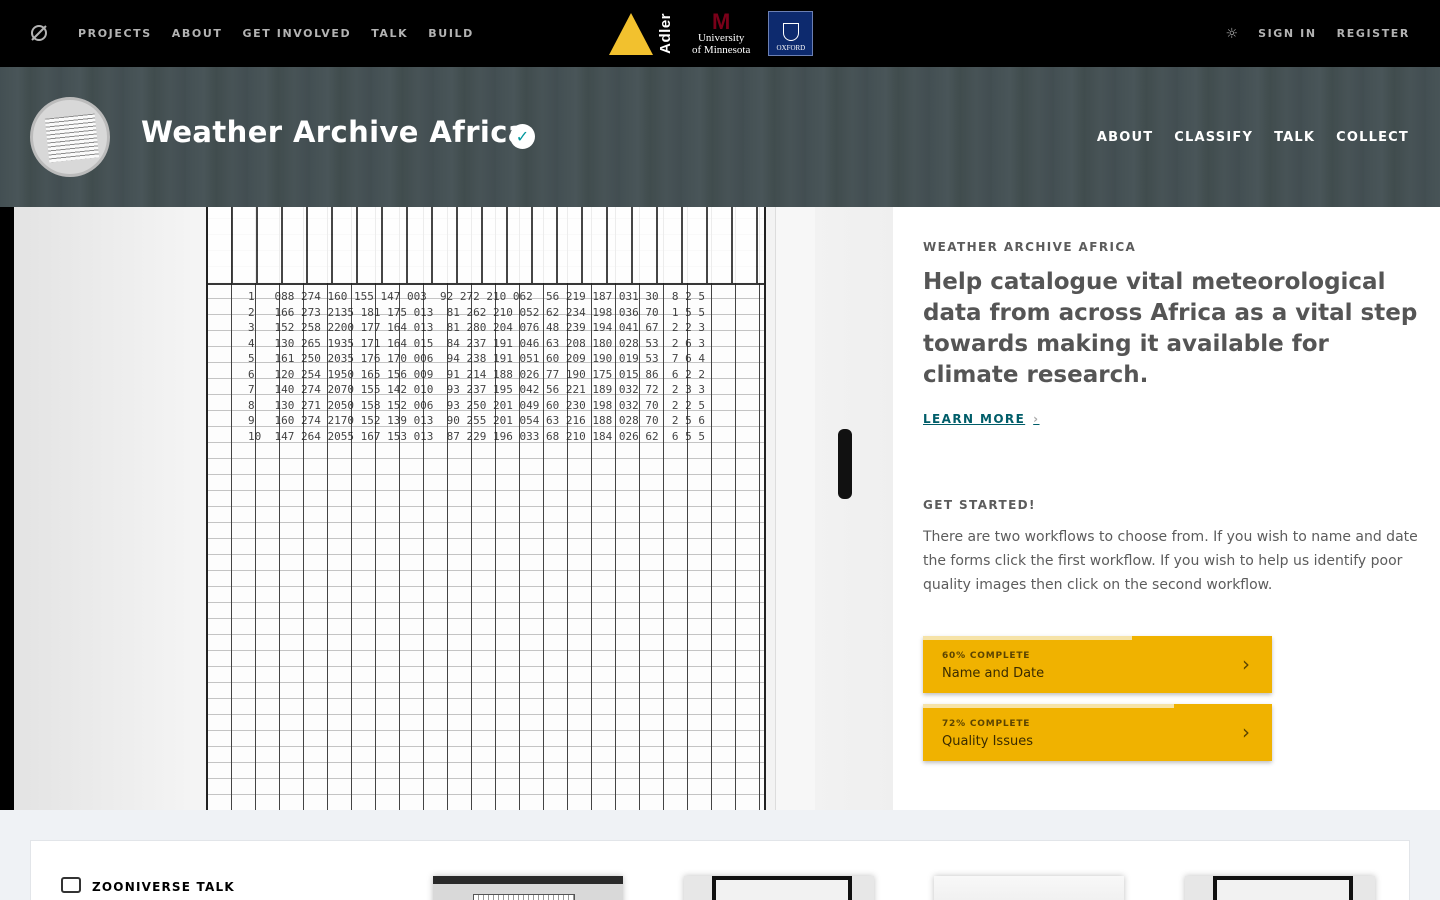  I want to click on project-kicker: WEATHER ARCHIVE AFRICA, so click(1030, 247).